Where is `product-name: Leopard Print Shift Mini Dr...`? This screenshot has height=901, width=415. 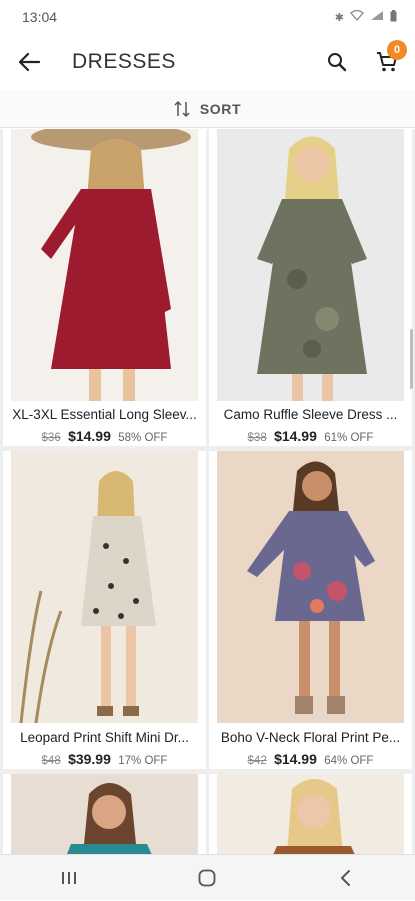
product-name: Leopard Print Shift Mini Dr... is located at coordinates (104, 737).